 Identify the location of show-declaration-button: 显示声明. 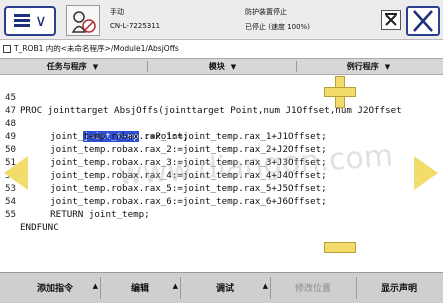
(399, 289).